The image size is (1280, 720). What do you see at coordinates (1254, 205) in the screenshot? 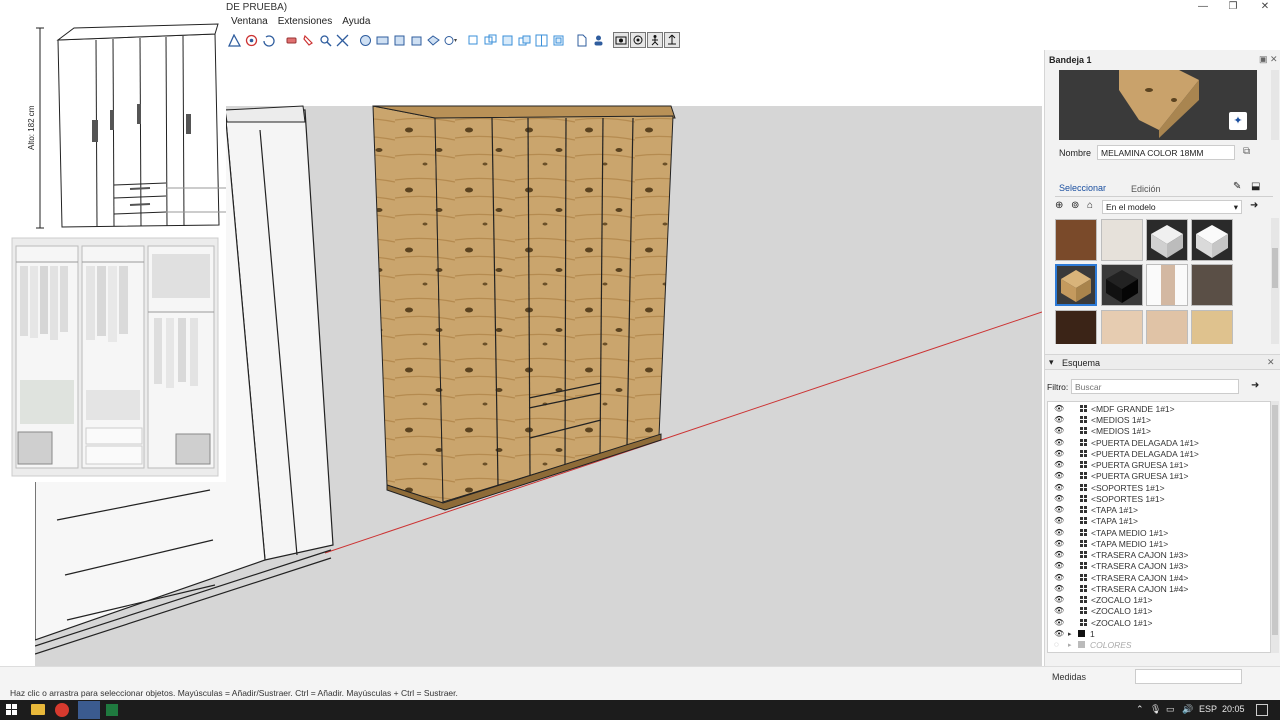
I see `details-icon: ➜` at bounding box center [1254, 205].